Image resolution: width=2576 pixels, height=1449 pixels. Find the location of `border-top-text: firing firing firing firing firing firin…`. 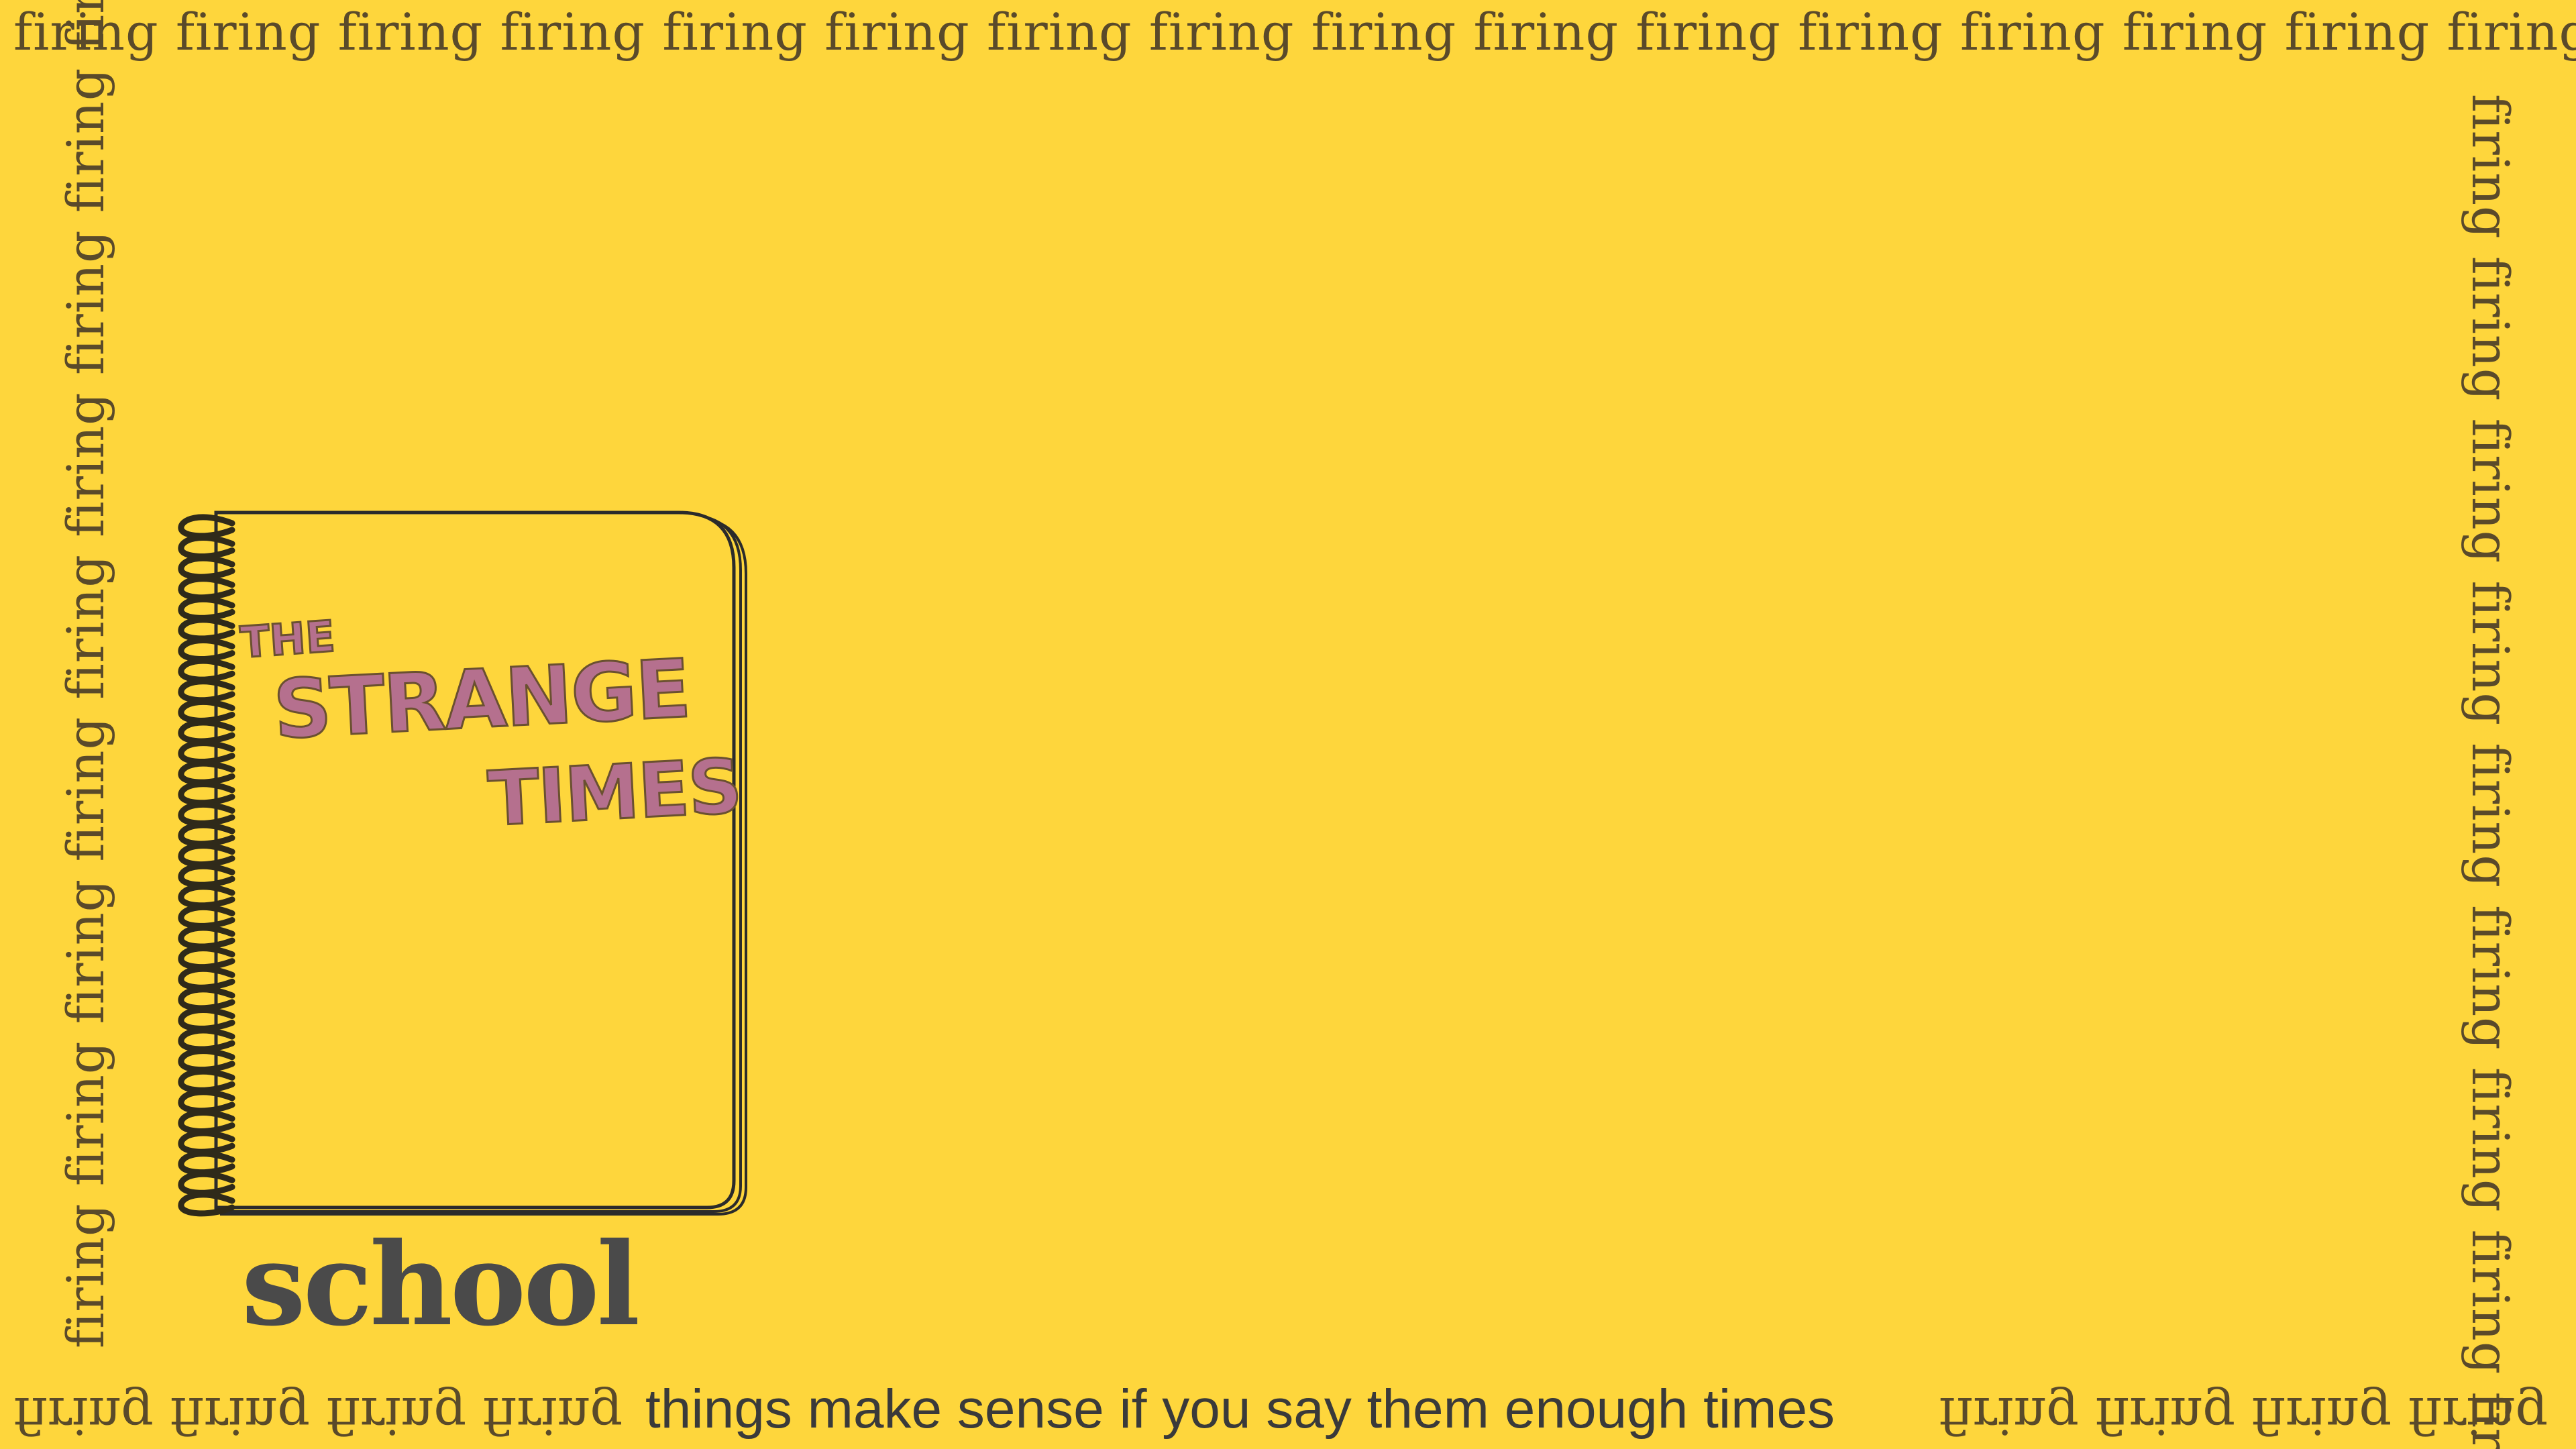

border-top-text: firing firing firing firing firing firin… is located at coordinates (1294, 32).